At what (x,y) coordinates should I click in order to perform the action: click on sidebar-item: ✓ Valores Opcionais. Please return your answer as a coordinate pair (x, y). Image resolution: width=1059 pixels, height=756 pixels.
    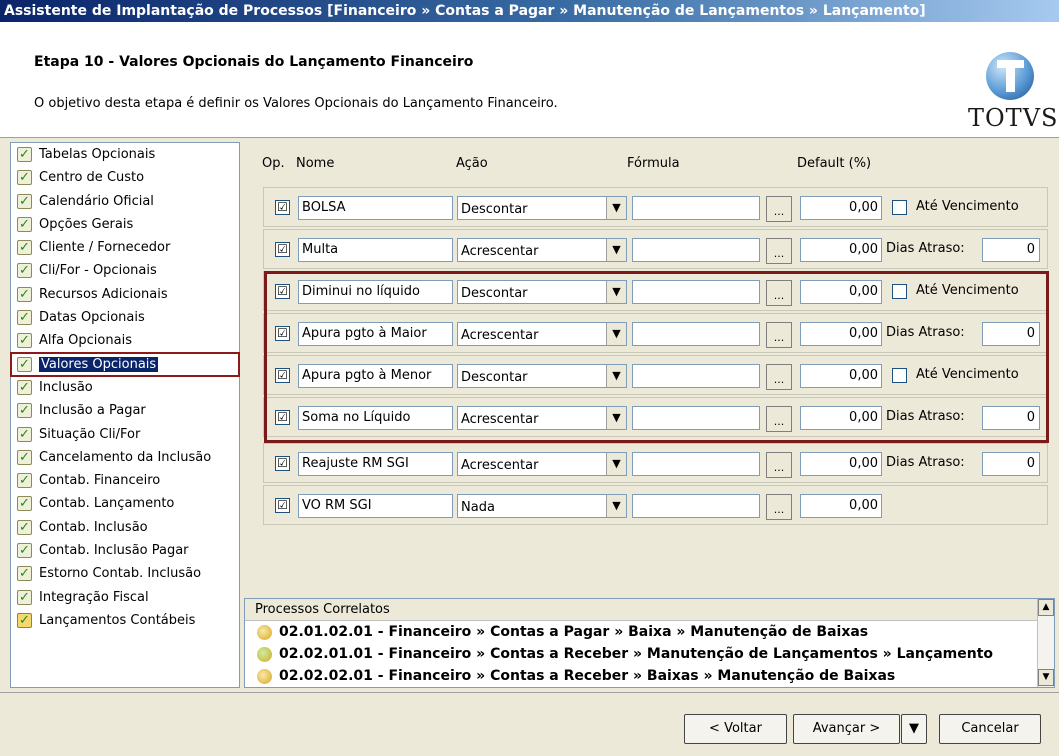
    Looking at the image, I should click on (125, 364).